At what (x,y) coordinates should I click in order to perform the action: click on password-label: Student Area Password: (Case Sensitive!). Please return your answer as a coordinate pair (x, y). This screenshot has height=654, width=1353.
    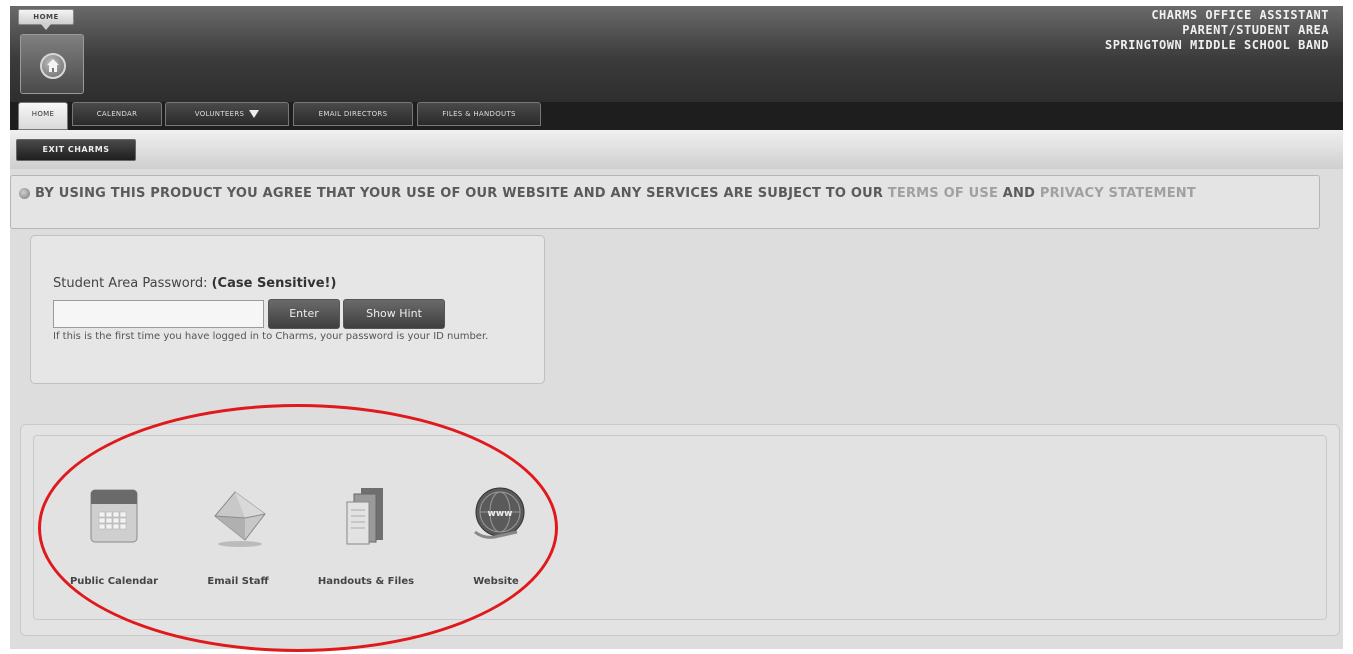
    Looking at the image, I should click on (194, 283).